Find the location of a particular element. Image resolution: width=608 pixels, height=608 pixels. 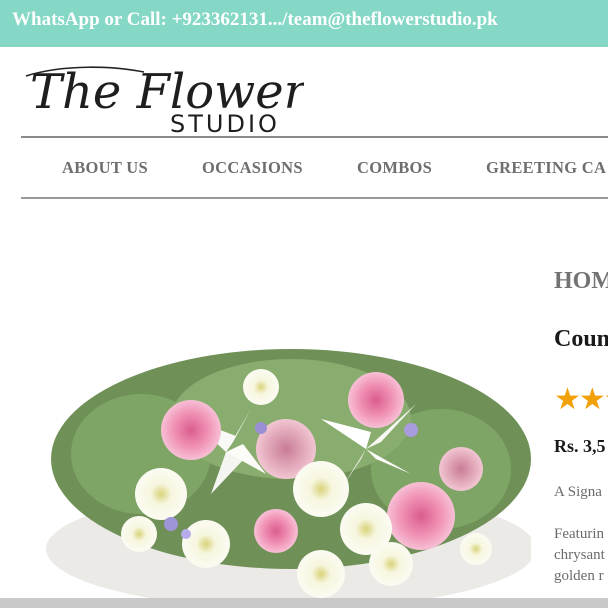

product-price: Rs. 3,5 is located at coordinates (580, 446).